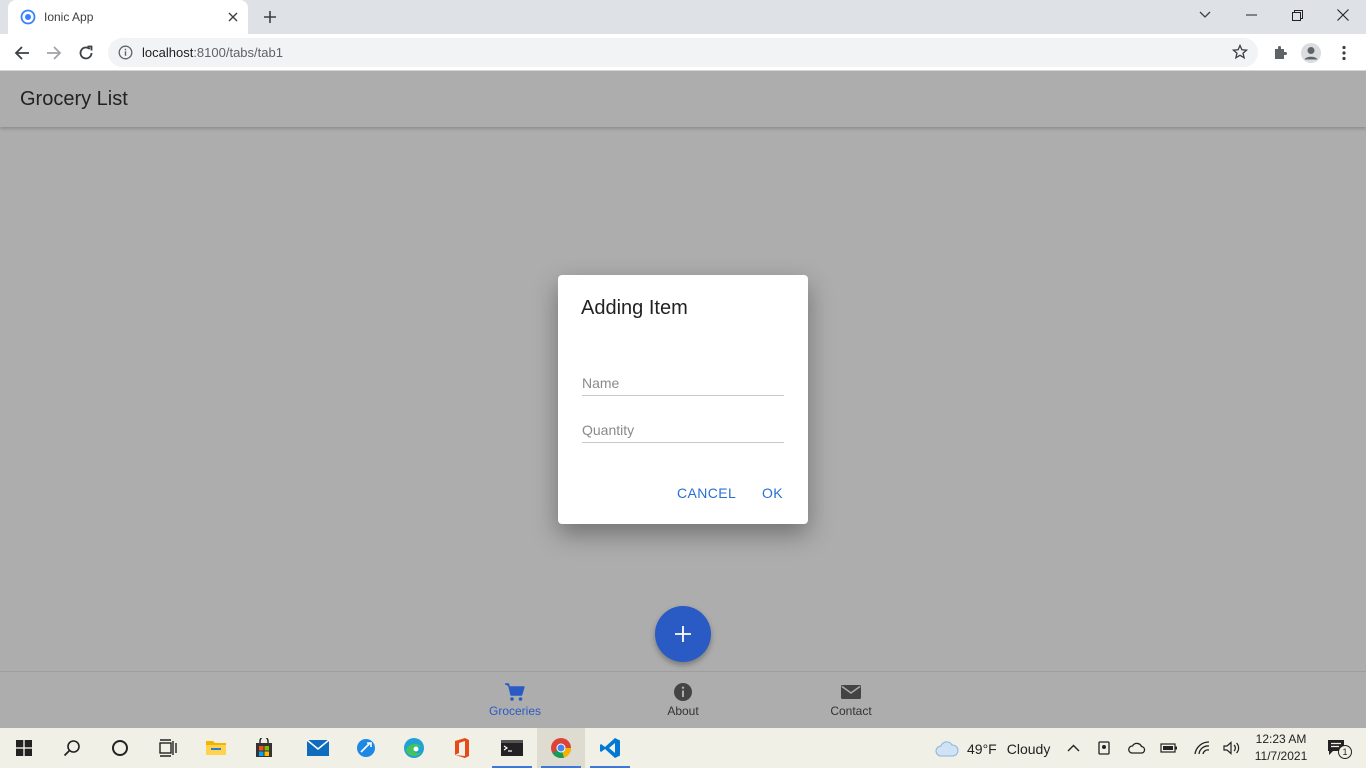  Describe the element at coordinates (851, 711) in the screenshot. I see `tab-label-contact: Contact` at that location.